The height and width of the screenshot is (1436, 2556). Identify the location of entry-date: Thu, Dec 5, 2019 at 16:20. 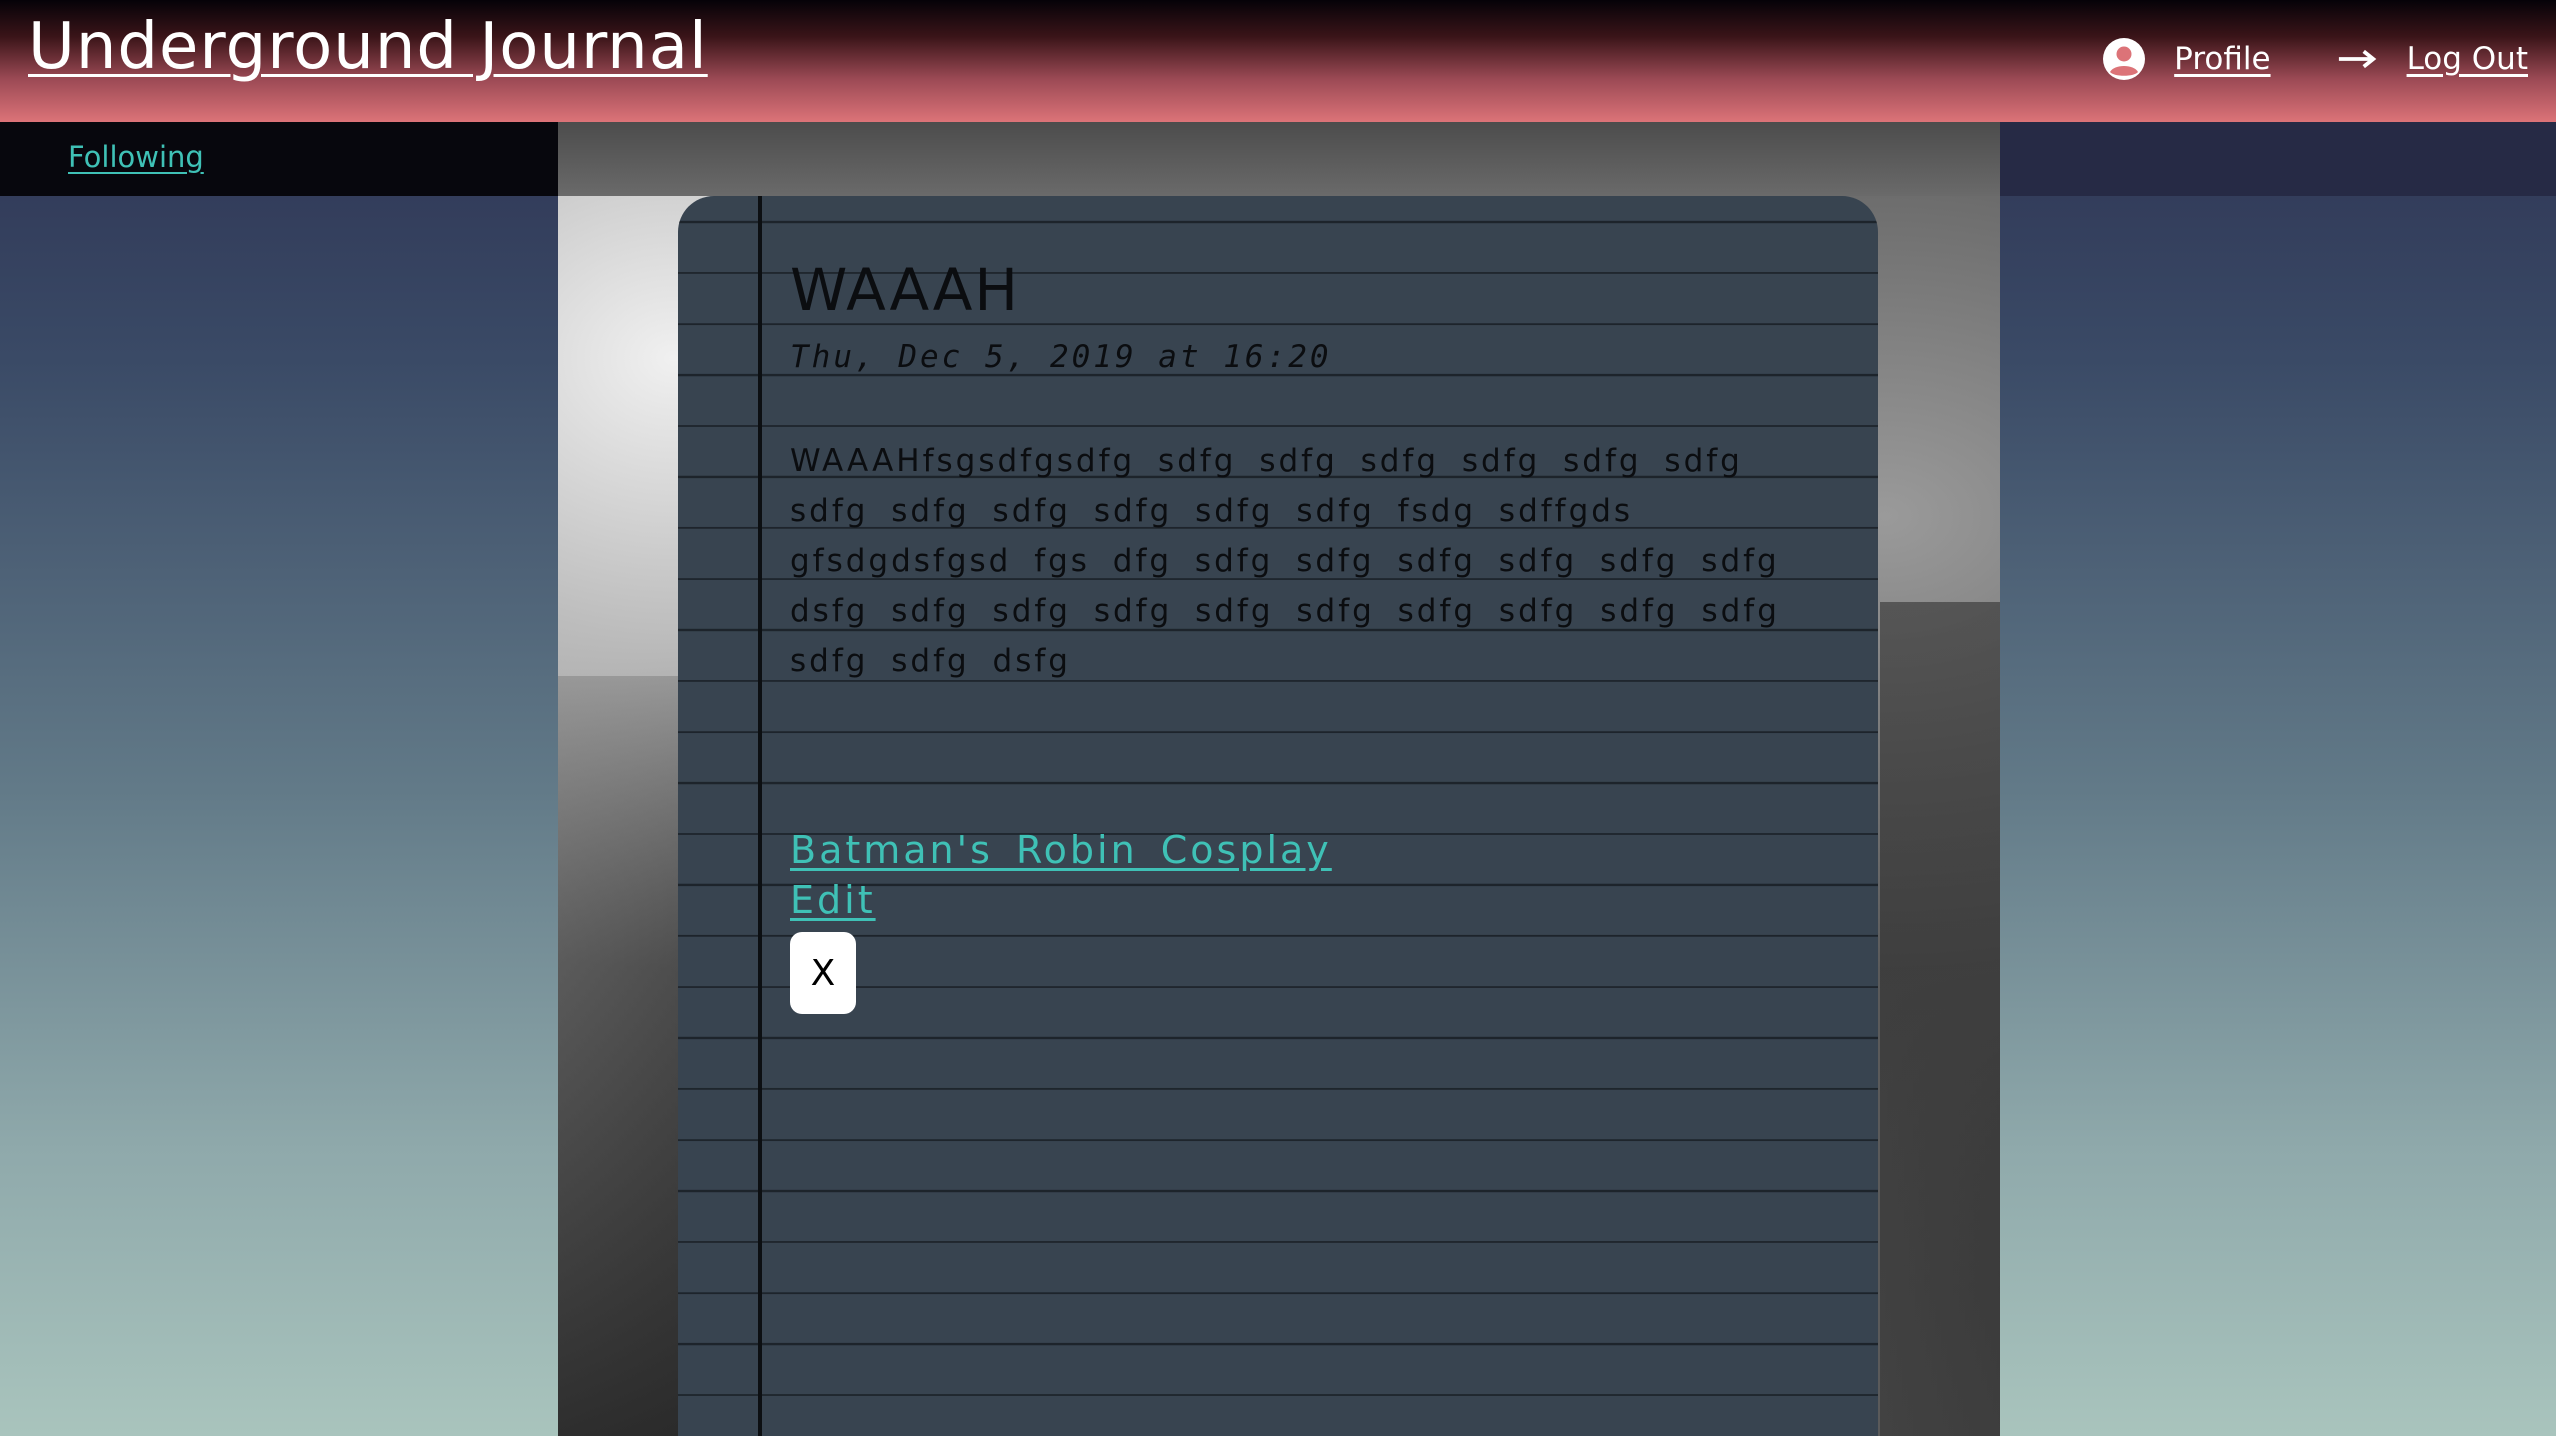
(1061, 357).